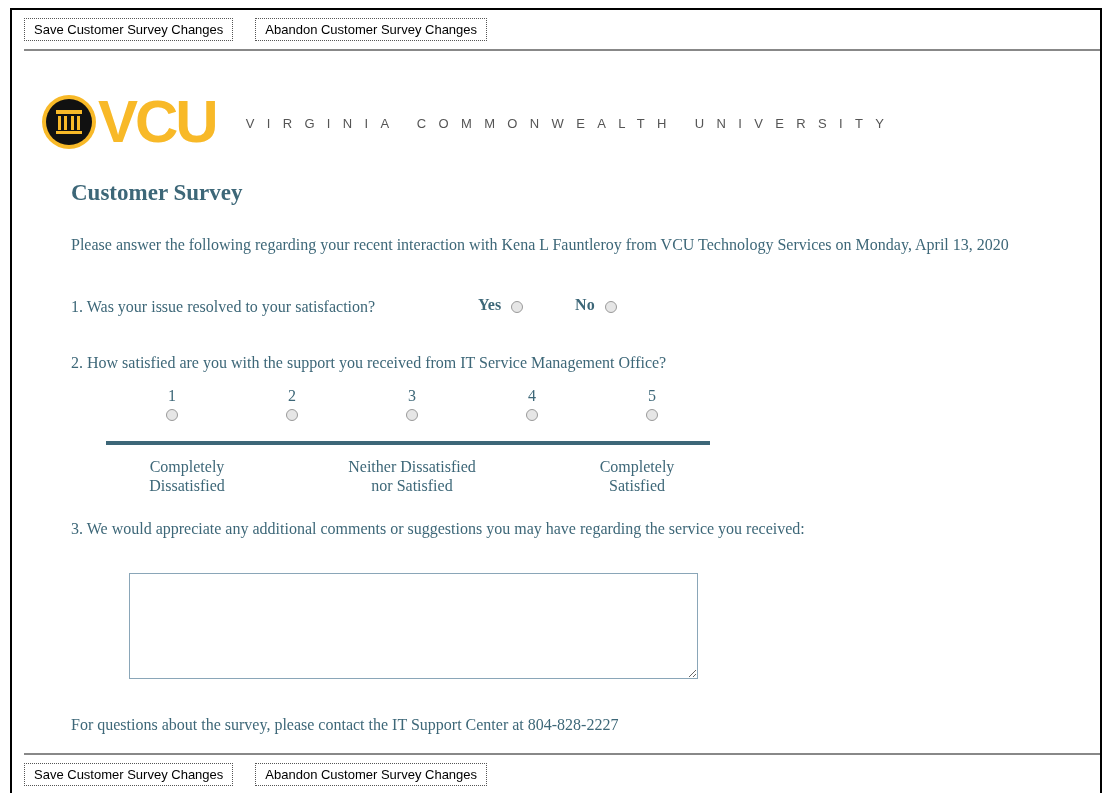 The width and height of the screenshot is (1102, 793). What do you see at coordinates (157, 122) in the screenshot?
I see `logo-text: VCU` at bounding box center [157, 122].